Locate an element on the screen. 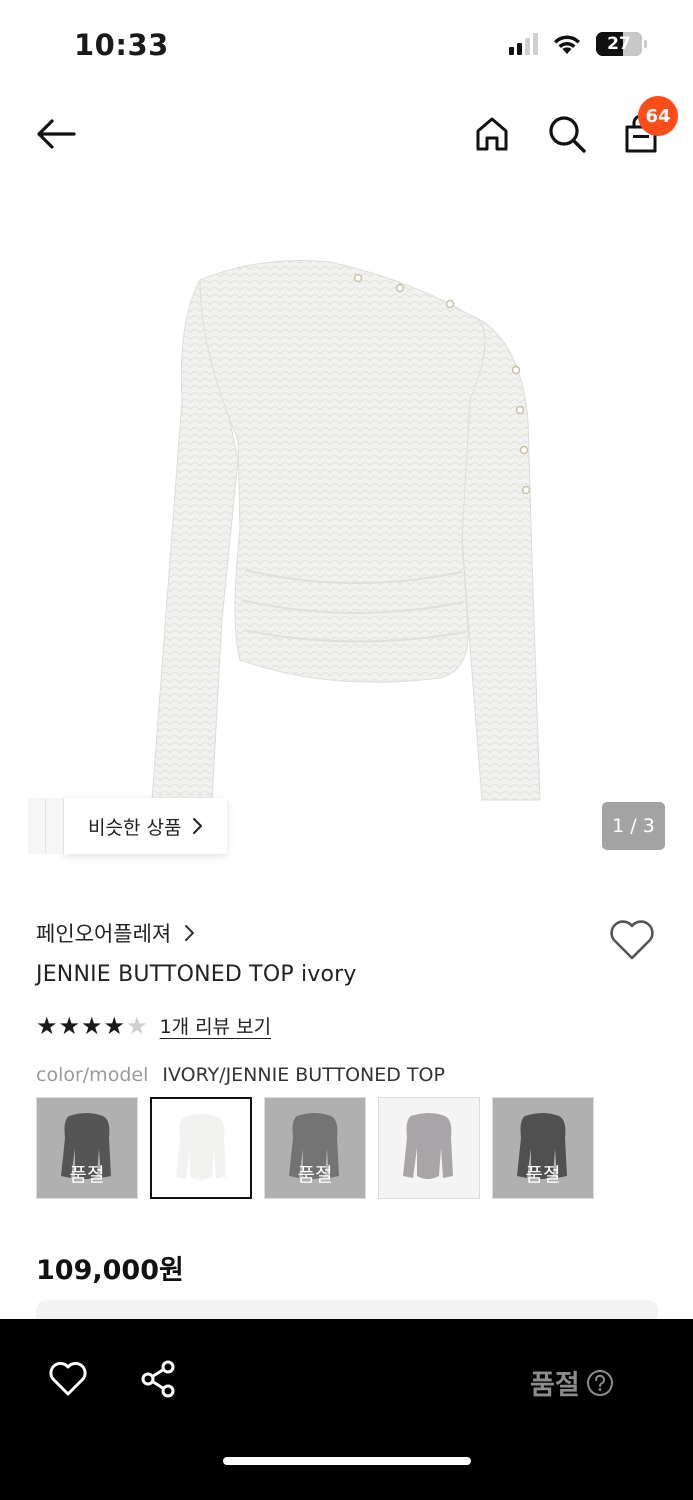 Image resolution: width=693 pixels, height=1500 pixels. color-model-key: color/model is located at coordinates (92, 1075).